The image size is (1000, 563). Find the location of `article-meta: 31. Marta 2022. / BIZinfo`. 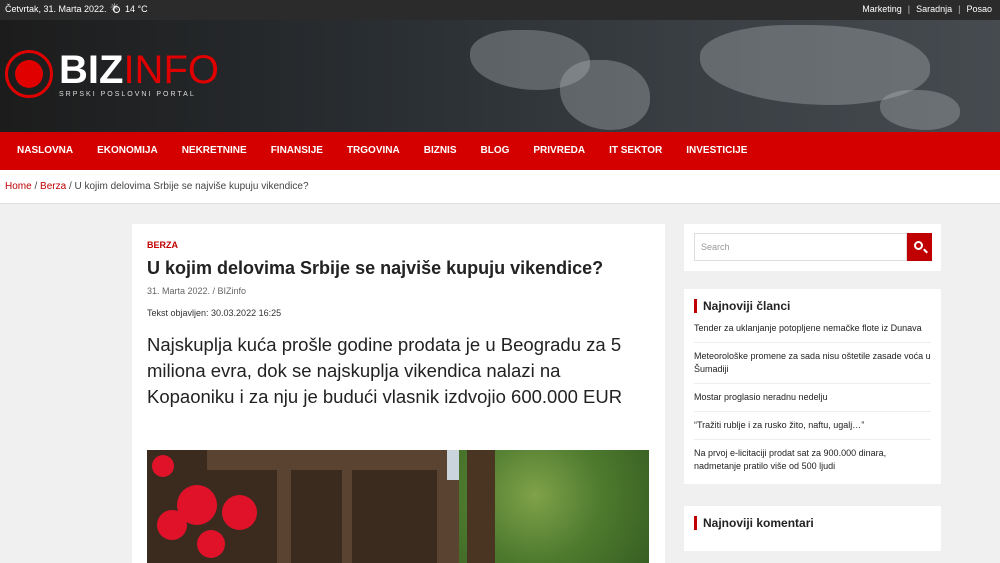

article-meta: 31. Marta 2022. / BIZinfo is located at coordinates (197, 291).